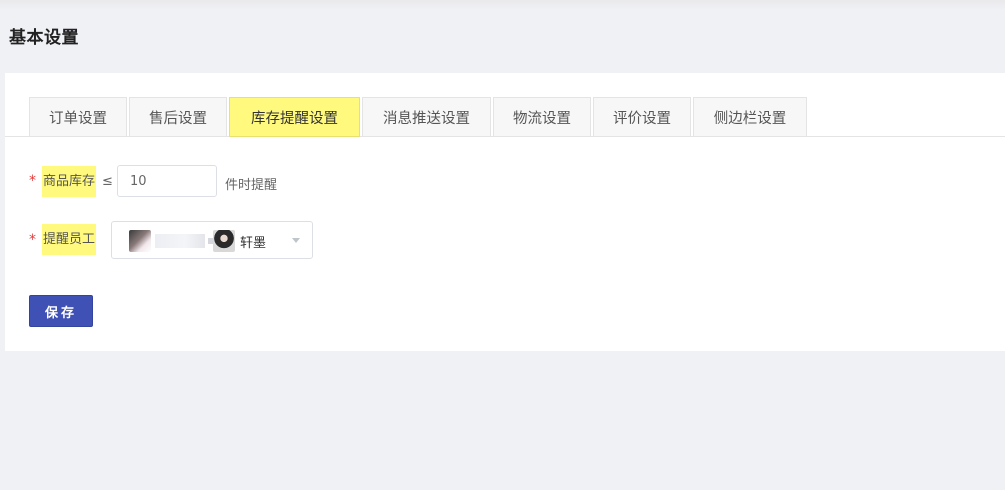 The image size is (1005, 490). I want to click on staff-chip: 轩墨, so click(239, 241).